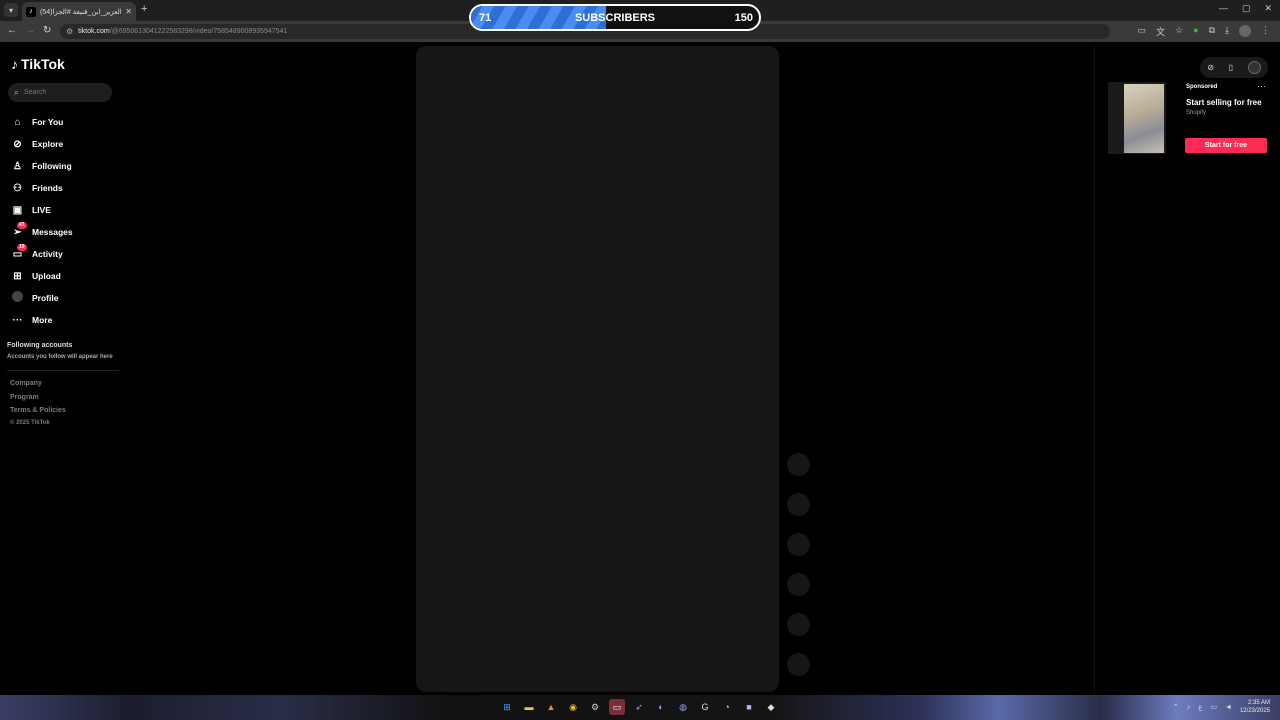 This screenshot has height=720, width=1280. I want to click on forward-icon: →, so click(30, 30).